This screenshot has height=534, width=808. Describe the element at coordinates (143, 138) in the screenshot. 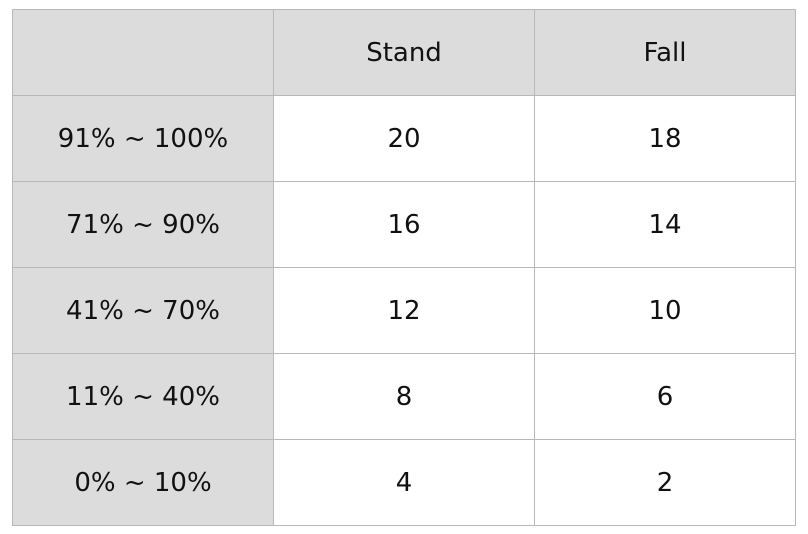

I see `row-label: 91% ~ 100%` at that location.